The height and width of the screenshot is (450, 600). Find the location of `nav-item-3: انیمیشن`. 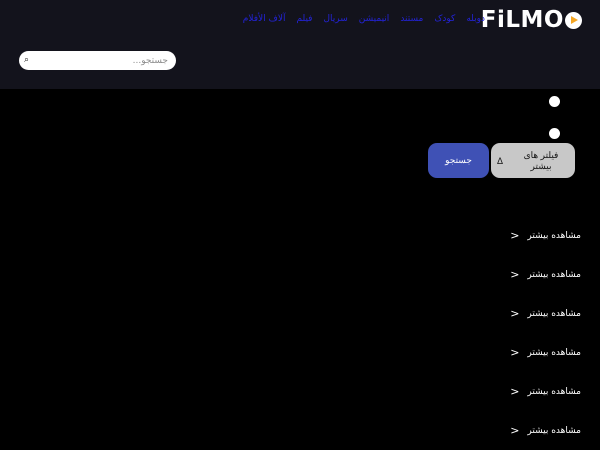

nav-item-3: انیمیشن is located at coordinates (374, 19).